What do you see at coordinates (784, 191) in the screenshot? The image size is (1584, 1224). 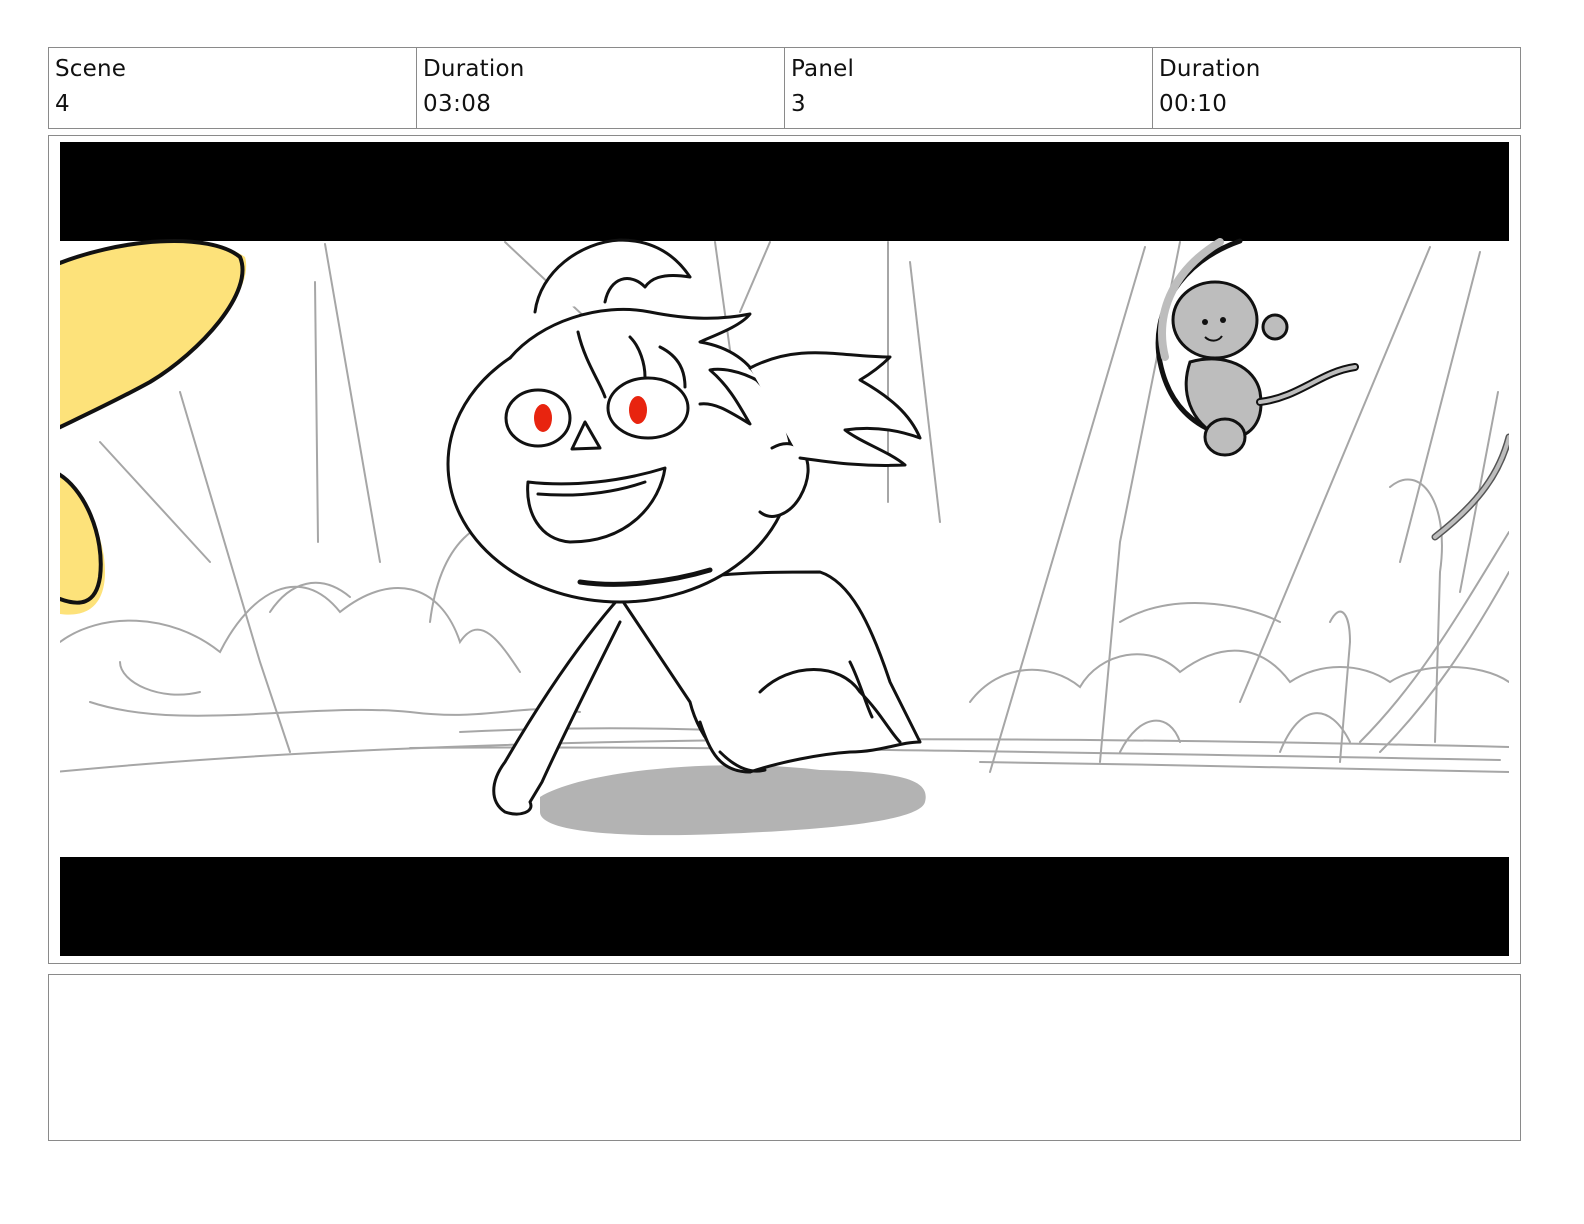 I see `letterbox-top` at bounding box center [784, 191].